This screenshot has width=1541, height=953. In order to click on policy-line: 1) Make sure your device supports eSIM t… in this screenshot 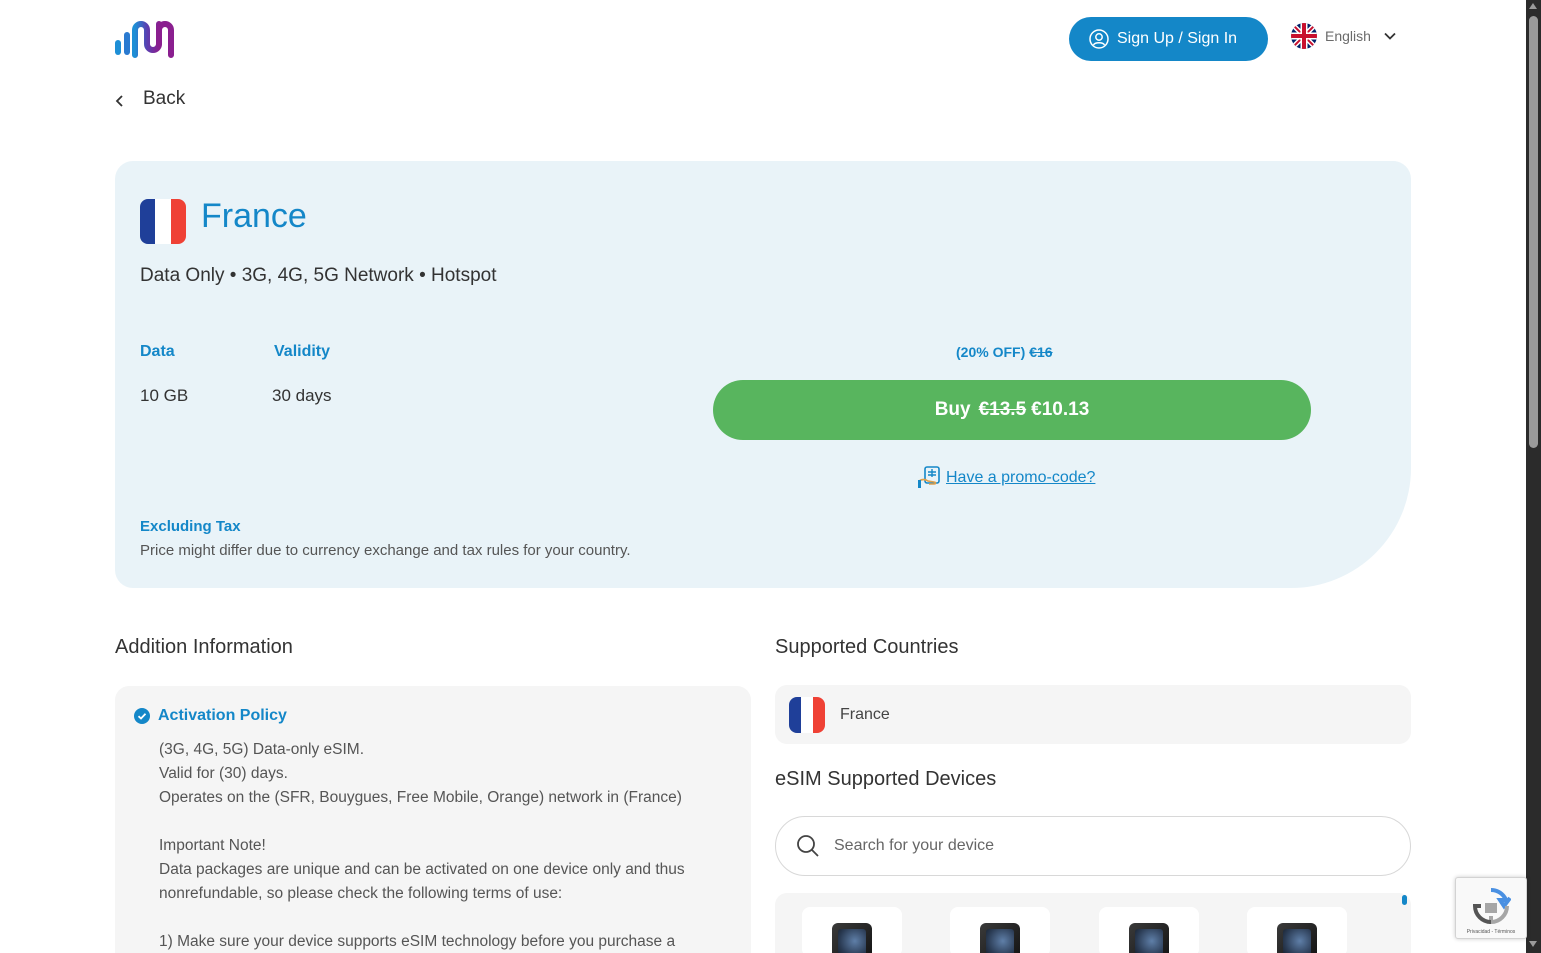, I will do `click(417, 941)`.